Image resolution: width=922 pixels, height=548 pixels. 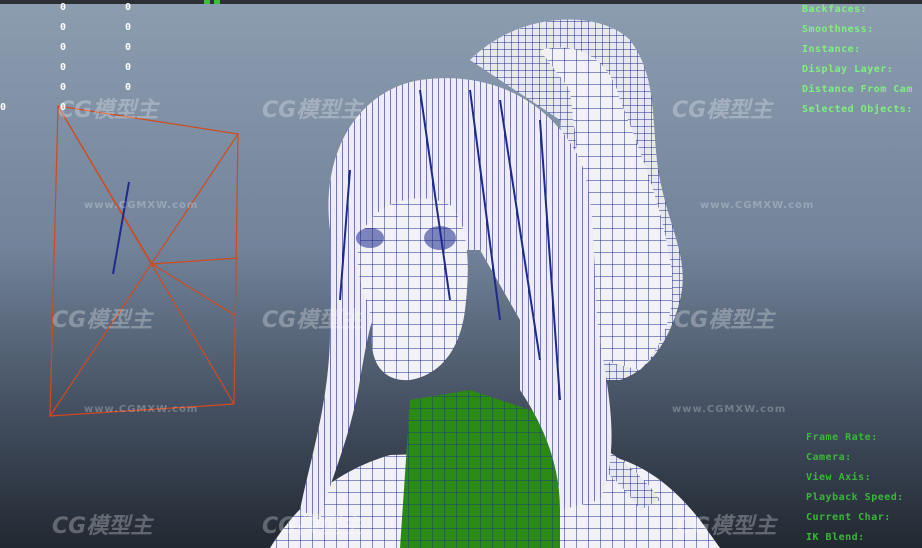 I want to click on camera-up-vector, so click(x=121, y=228).